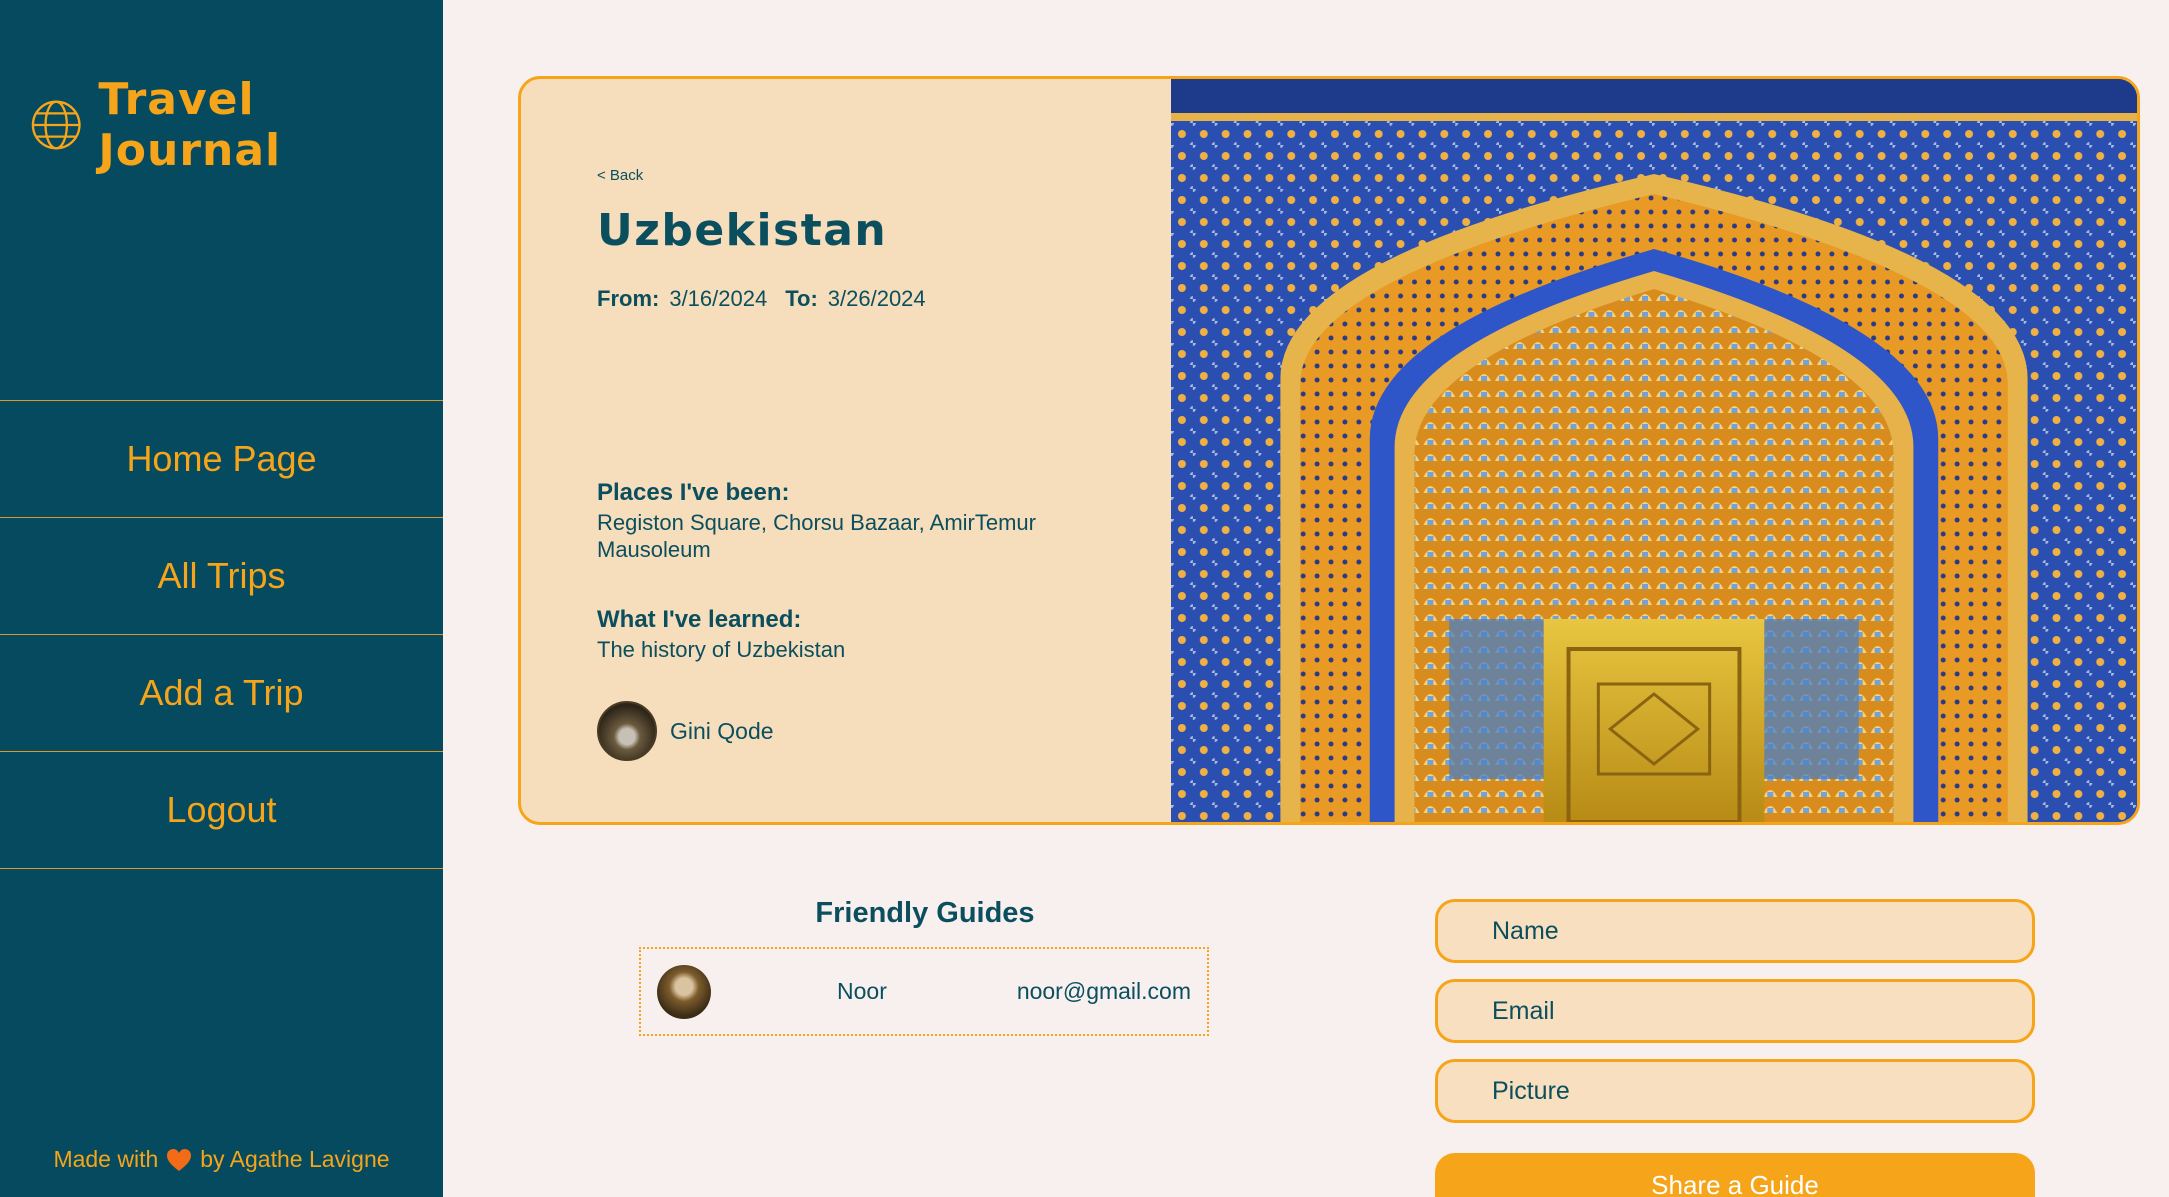 The width and height of the screenshot is (2169, 1197). Describe the element at coordinates (221, 576) in the screenshot. I see `sidebar-item-all-trips: All Trips` at that location.